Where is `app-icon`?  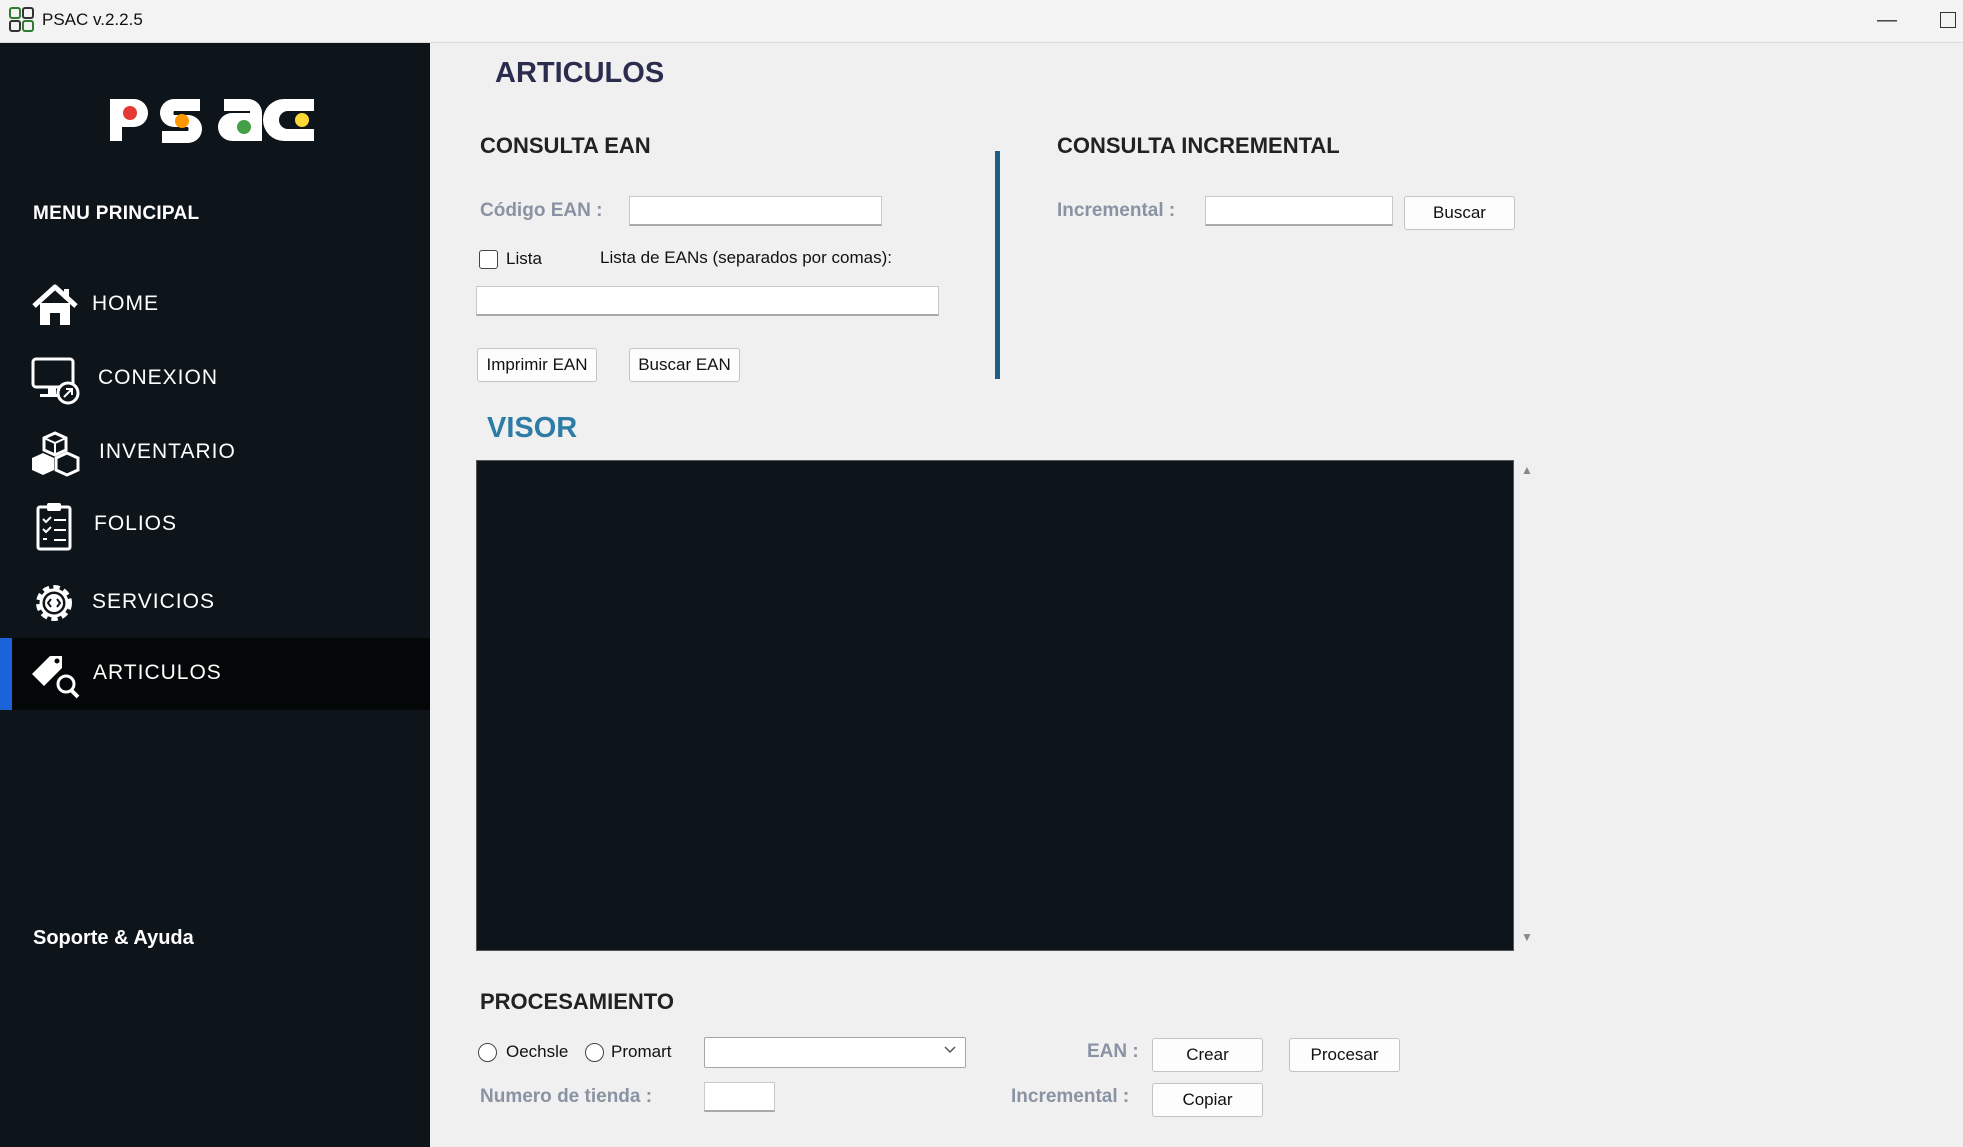
app-icon is located at coordinates (21, 19).